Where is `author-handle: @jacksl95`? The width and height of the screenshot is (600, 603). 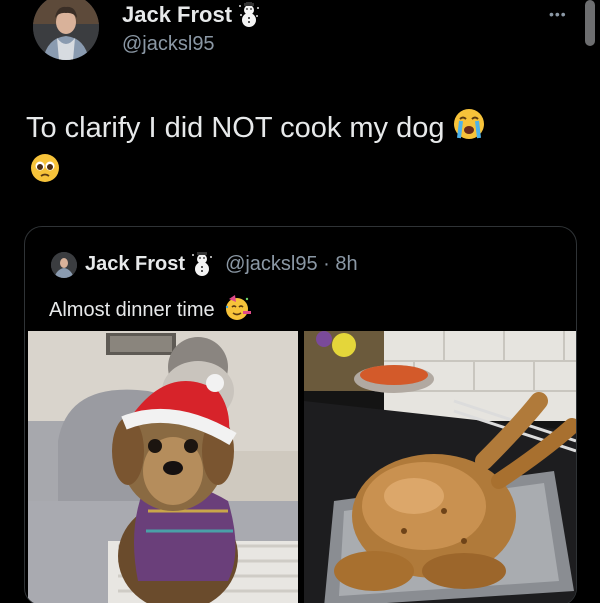
author-handle: @jacksl95 is located at coordinates (168, 44).